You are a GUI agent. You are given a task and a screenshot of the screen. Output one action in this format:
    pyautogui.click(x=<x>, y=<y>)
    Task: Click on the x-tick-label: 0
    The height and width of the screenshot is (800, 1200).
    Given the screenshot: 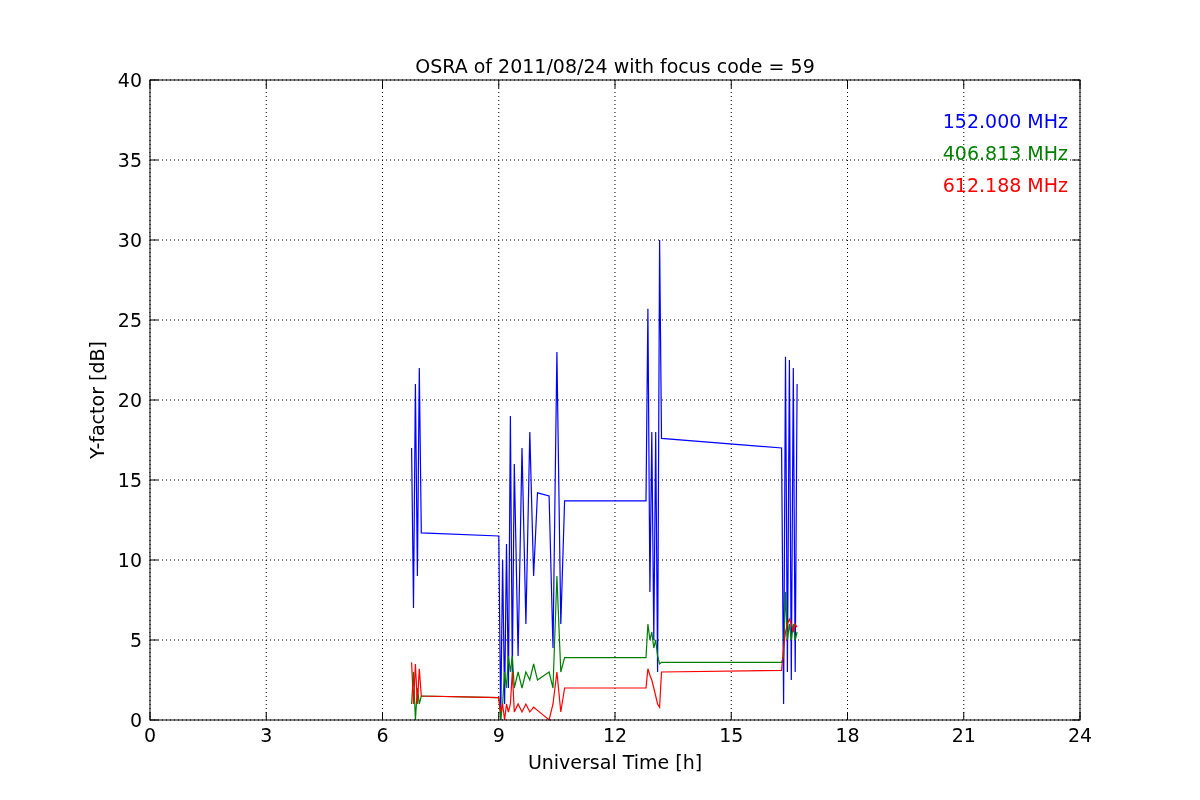 What is the action you would take?
    pyautogui.click(x=150, y=735)
    